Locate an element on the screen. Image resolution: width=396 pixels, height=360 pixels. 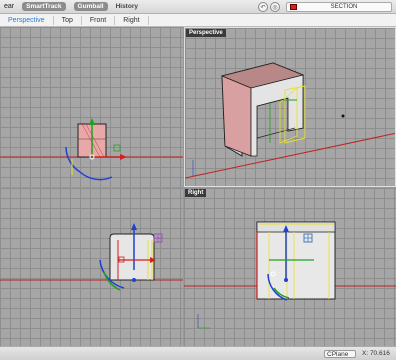
history-button: History is located at coordinates (127, 6).